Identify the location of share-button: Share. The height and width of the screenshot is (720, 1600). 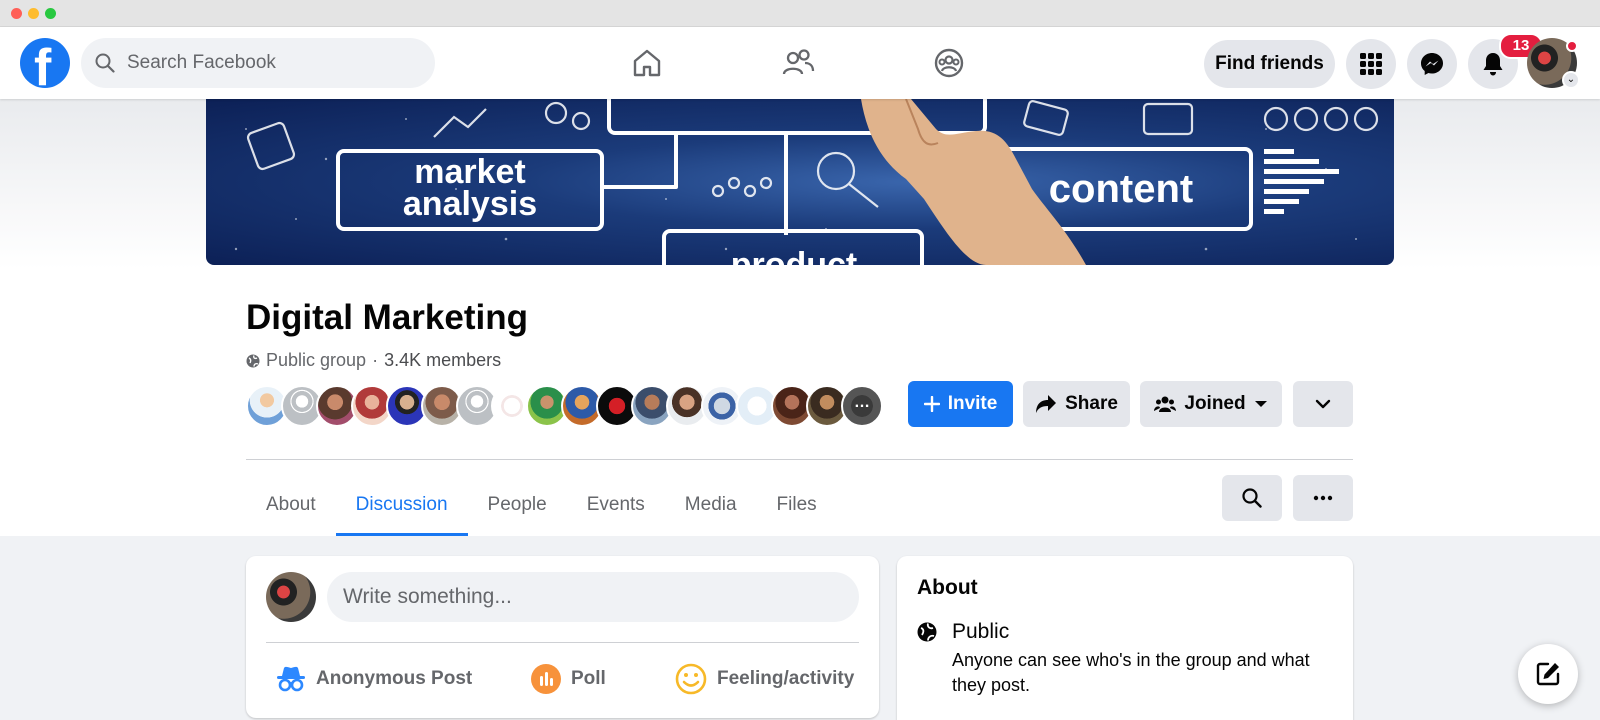
(1076, 404).